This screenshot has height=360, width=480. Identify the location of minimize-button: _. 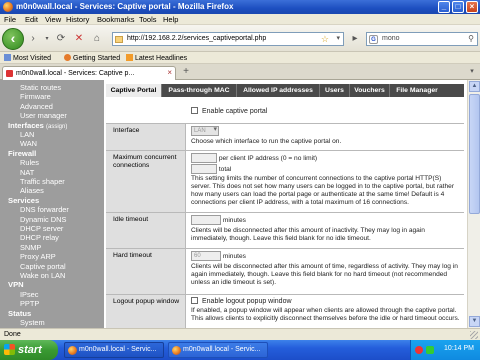
(444, 7).